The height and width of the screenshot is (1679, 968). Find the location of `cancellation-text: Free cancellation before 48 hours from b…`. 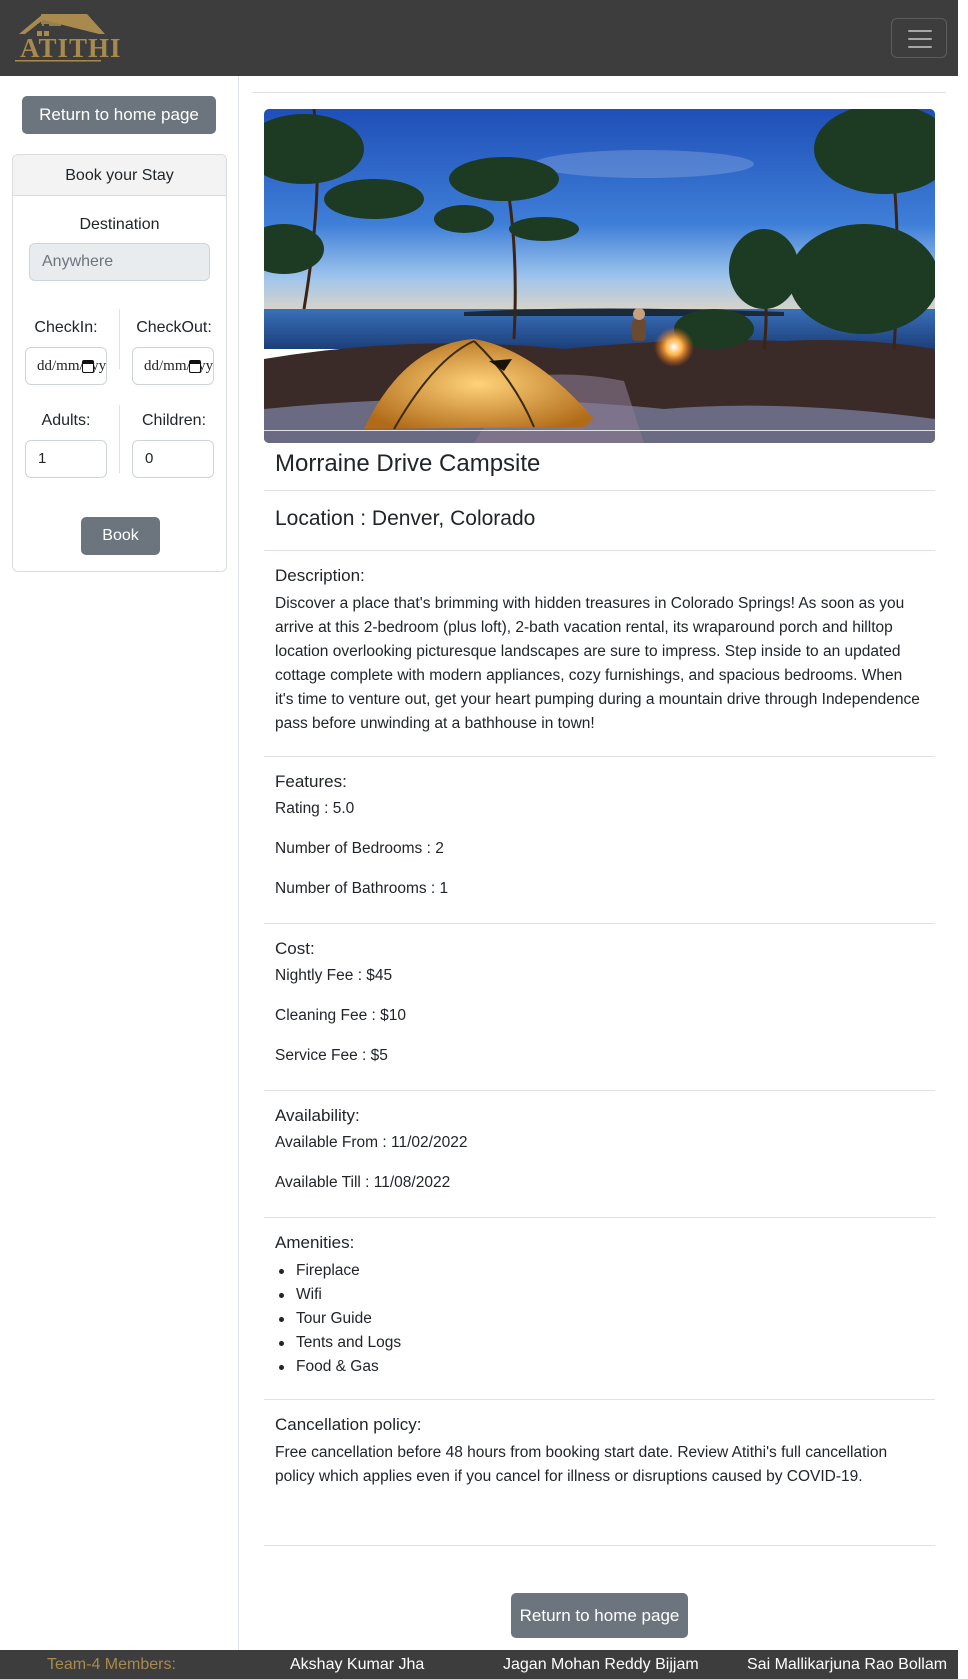

cancellation-text: Free cancellation before 48 hours from b… is located at coordinates (581, 1464).